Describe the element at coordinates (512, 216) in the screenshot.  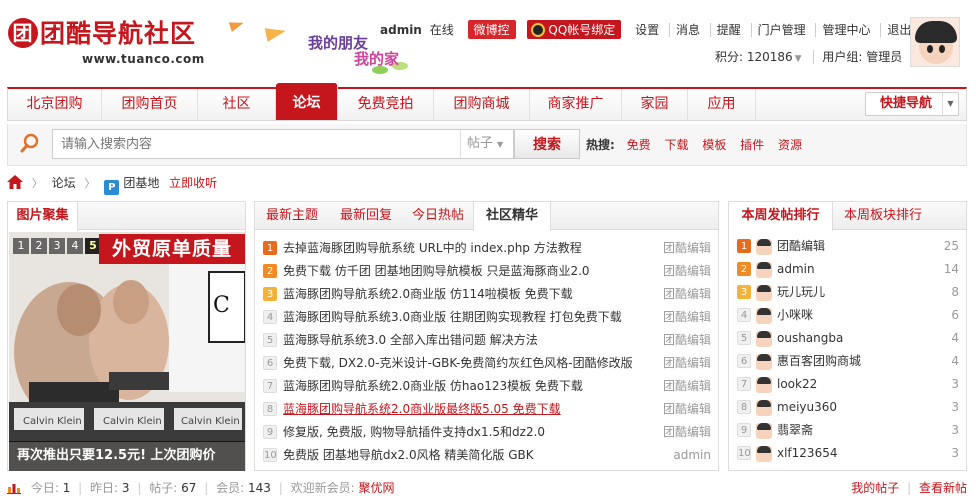
I see `tab-community-digest: 社区精华` at that location.